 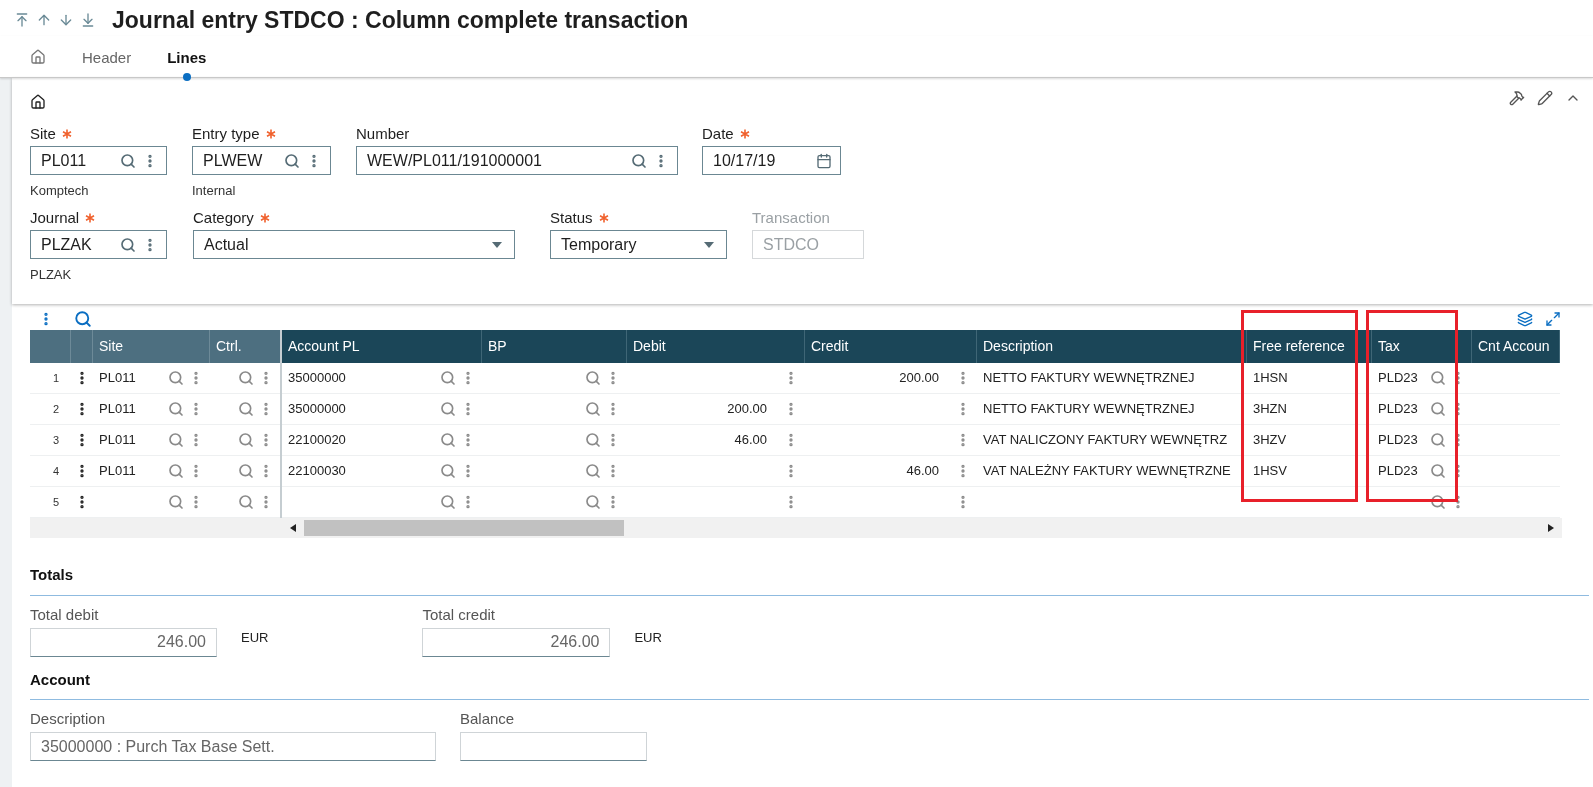 I want to click on scroll-left-icon, so click(x=293, y=528).